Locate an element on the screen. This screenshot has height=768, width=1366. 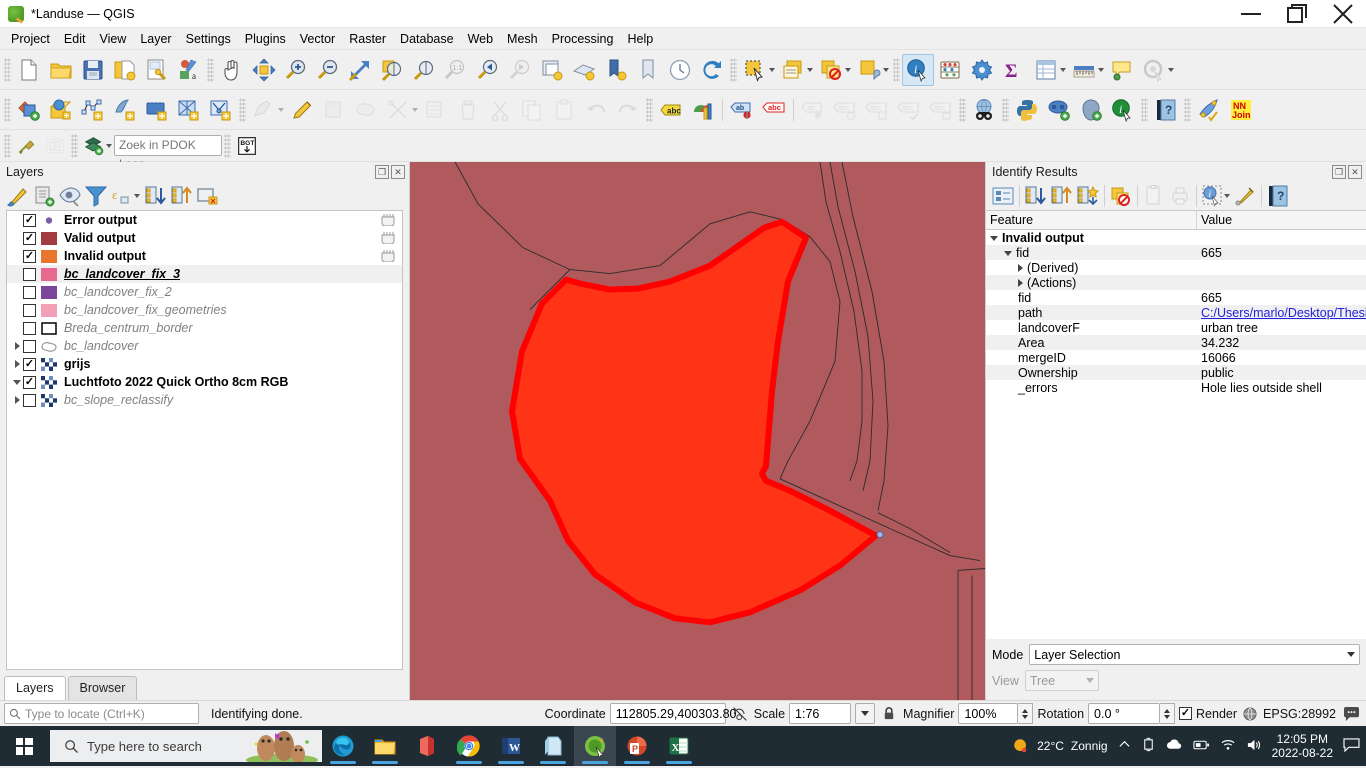
weather-widget: 22°C Zonnig is located at coordinates (1060, 746).